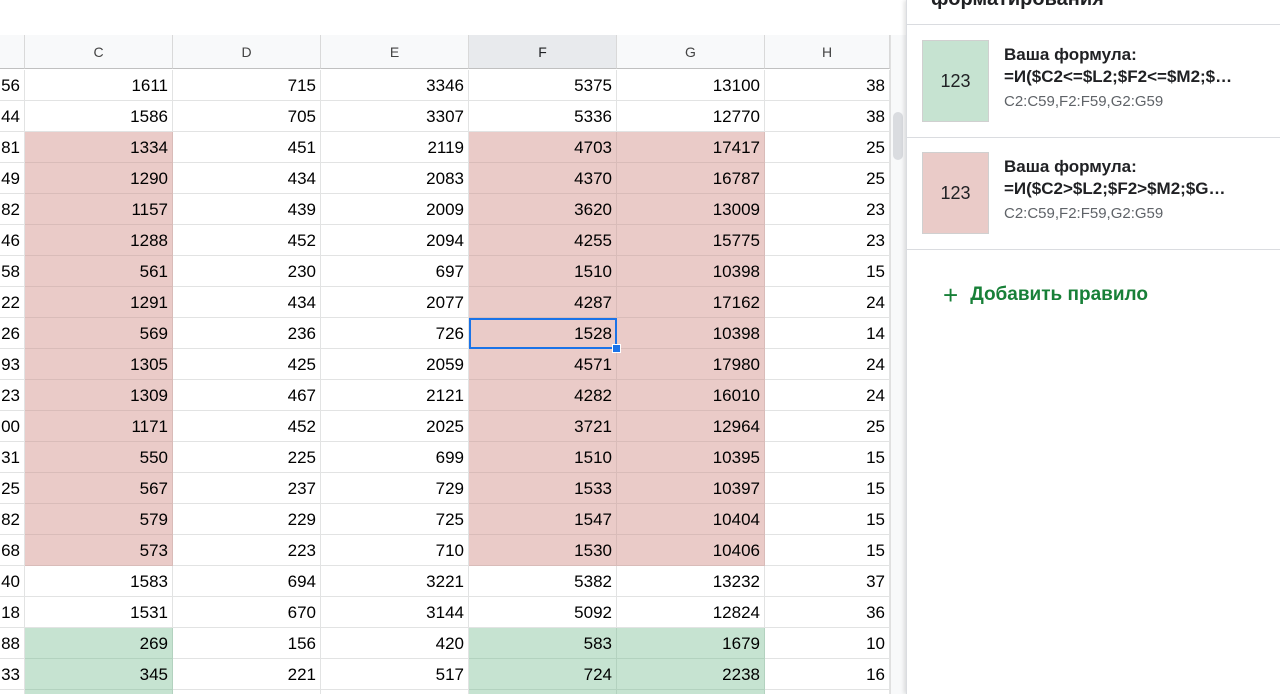 This screenshot has width=1280, height=694. Describe the element at coordinates (543, 519) in the screenshot. I see `cell: 1547` at that location.